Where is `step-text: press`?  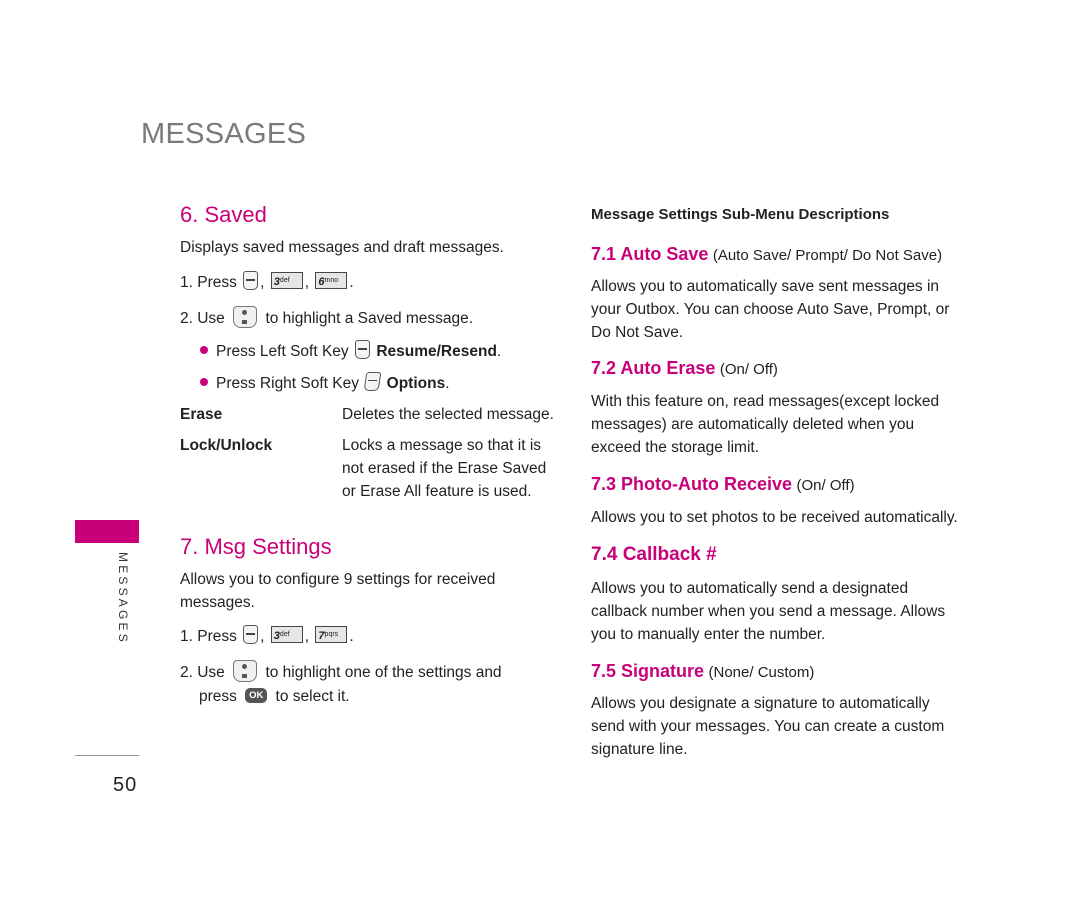
step-text: press is located at coordinates (218, 696).